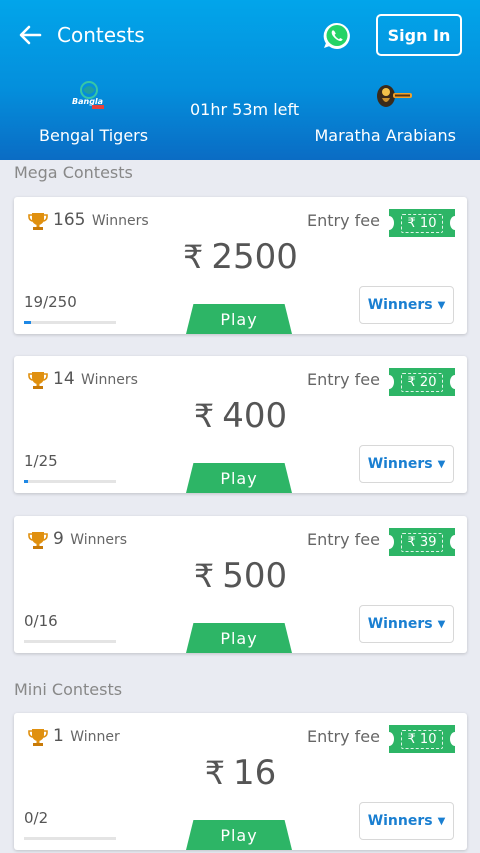 The height and width of the screenshot is (853, 480). I want to click on whatsapp-icon, so click(337, 36).